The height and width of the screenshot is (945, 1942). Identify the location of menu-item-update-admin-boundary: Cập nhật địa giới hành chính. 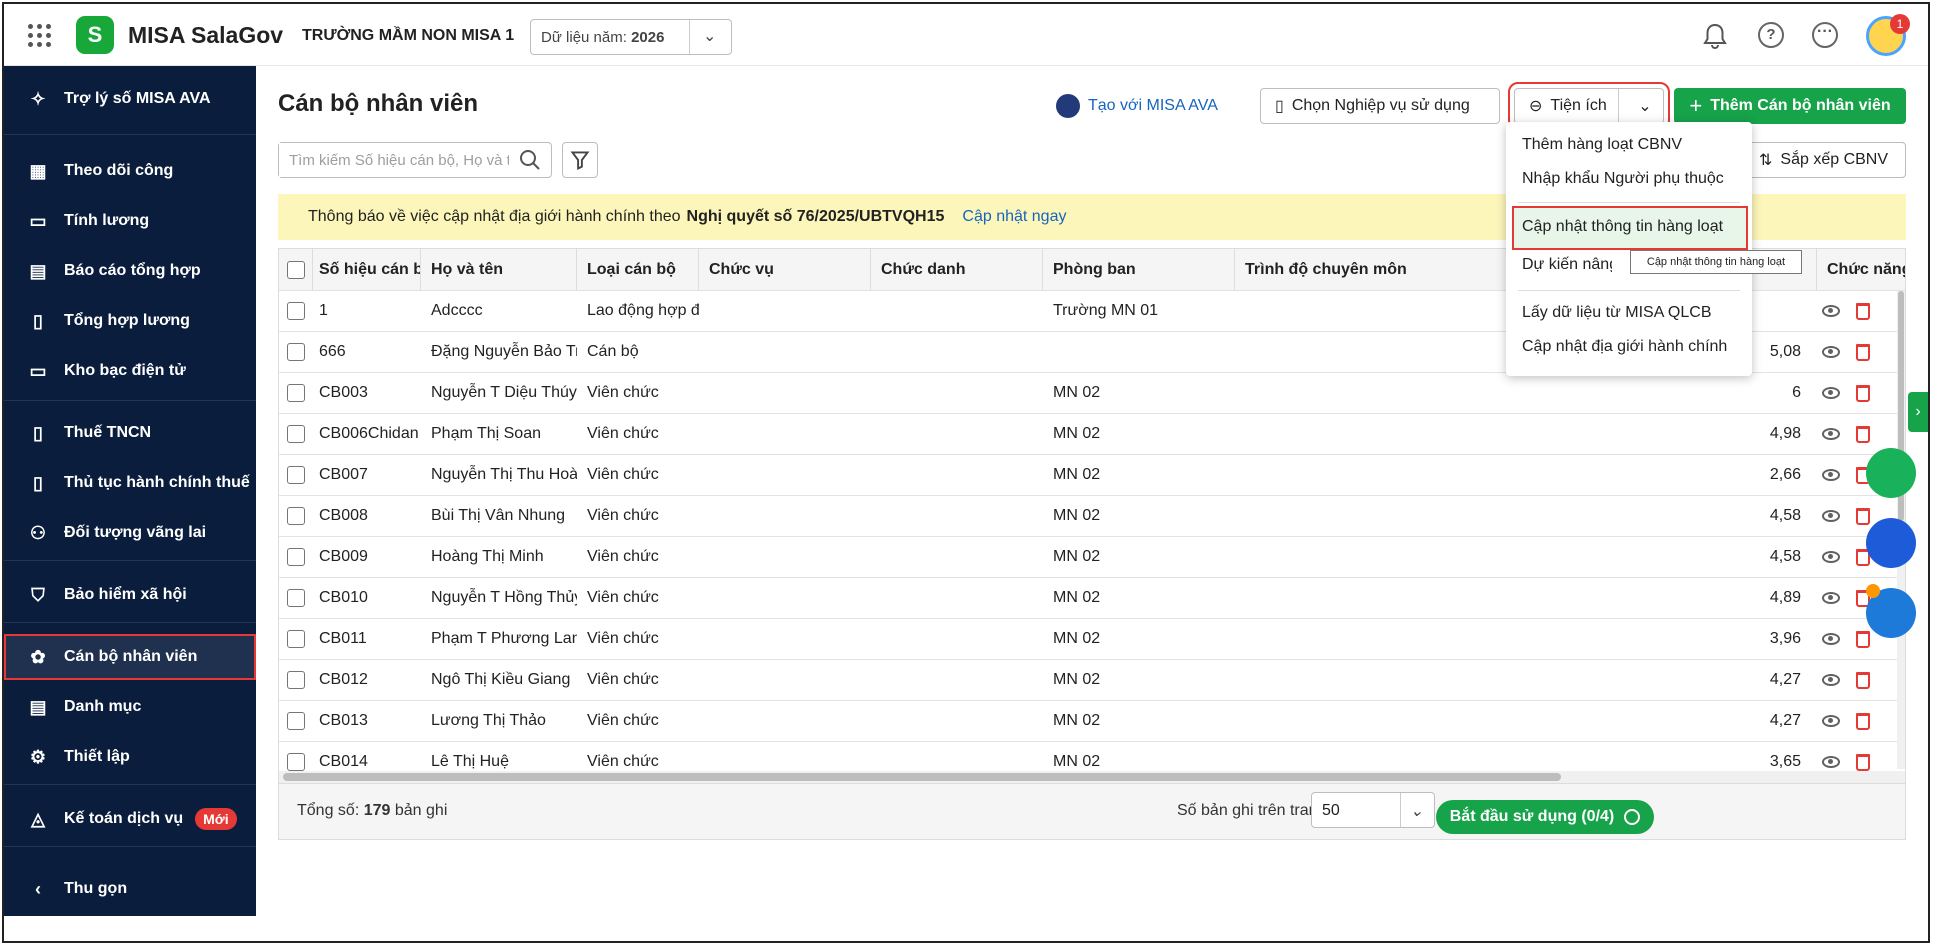
(1624, 347).